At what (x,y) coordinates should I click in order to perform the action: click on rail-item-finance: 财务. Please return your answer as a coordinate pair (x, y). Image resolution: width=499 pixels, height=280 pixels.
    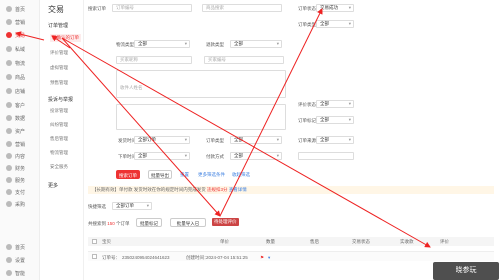
    Looking at the image, I should click on (15, 168).